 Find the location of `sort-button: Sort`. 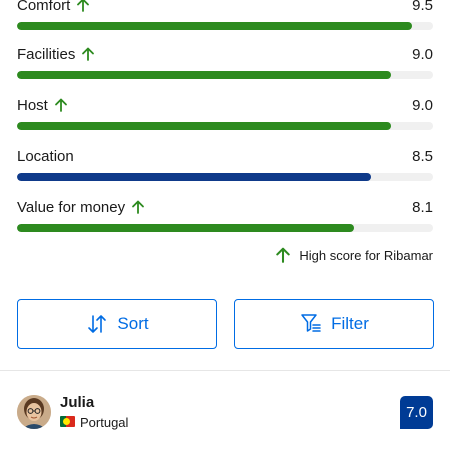

sort-button: Sort is located at coordinates (117, 324).